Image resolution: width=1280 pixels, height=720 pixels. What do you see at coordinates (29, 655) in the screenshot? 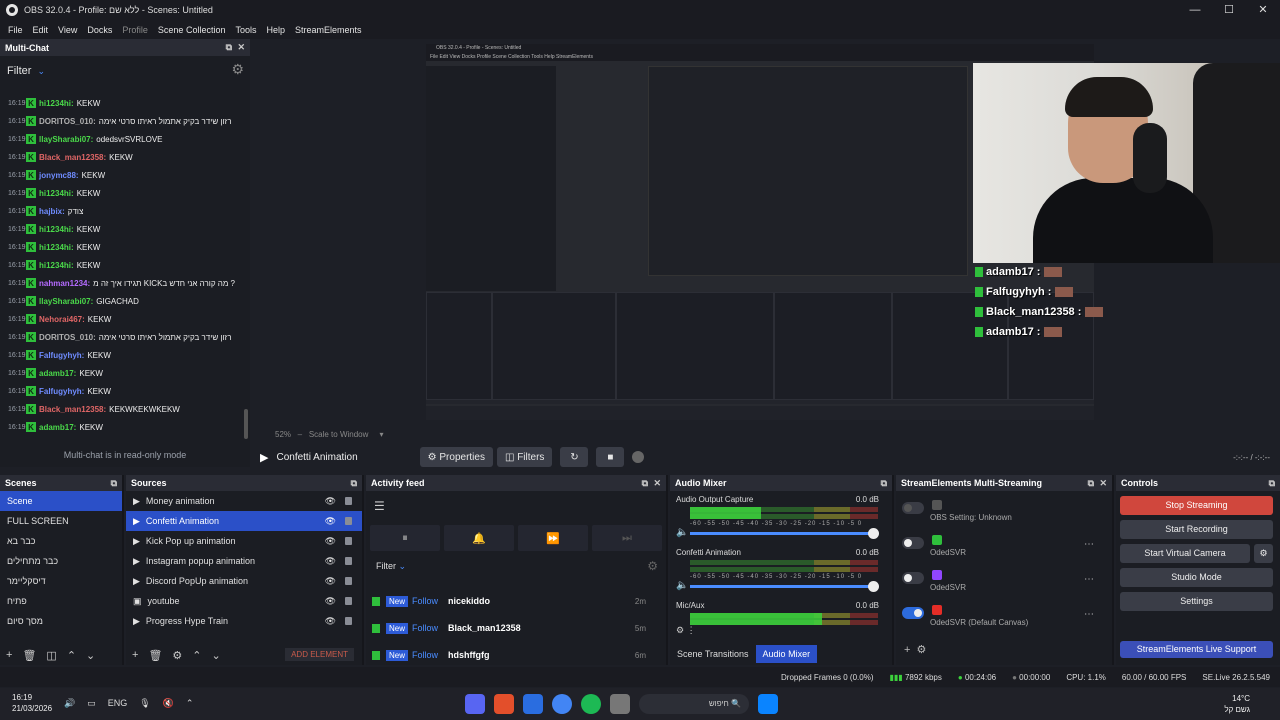
I see `trash-icon: 🗑` at bounding box center [29, 655].